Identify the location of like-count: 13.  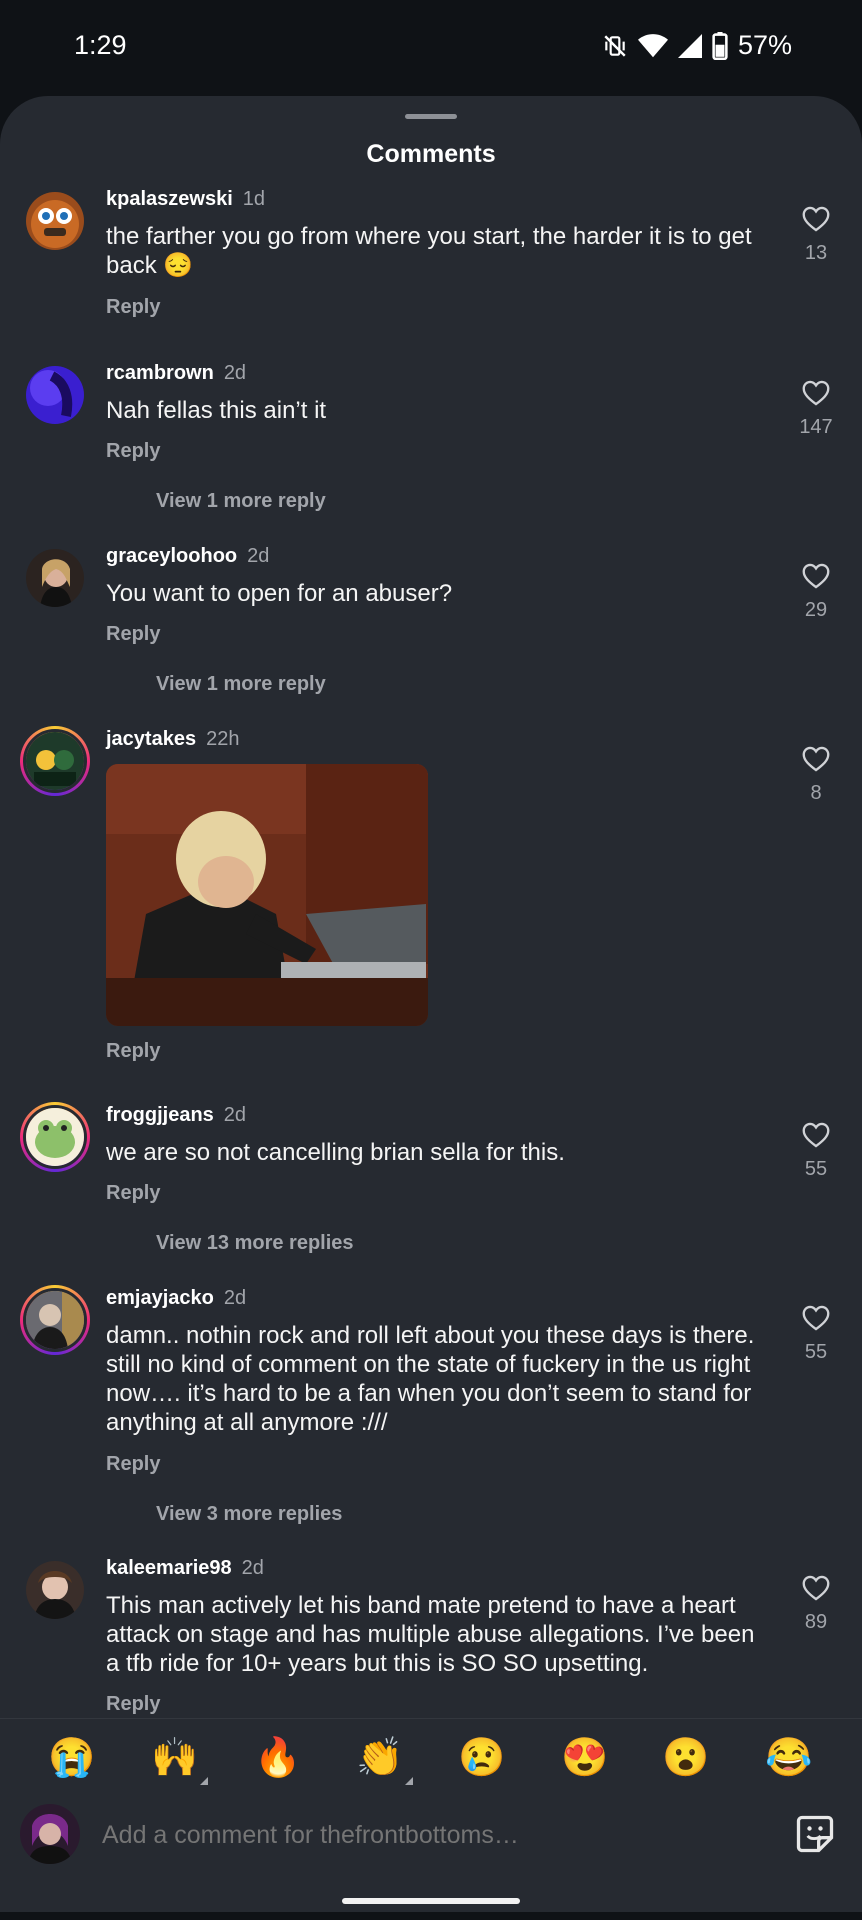
(816, 253).